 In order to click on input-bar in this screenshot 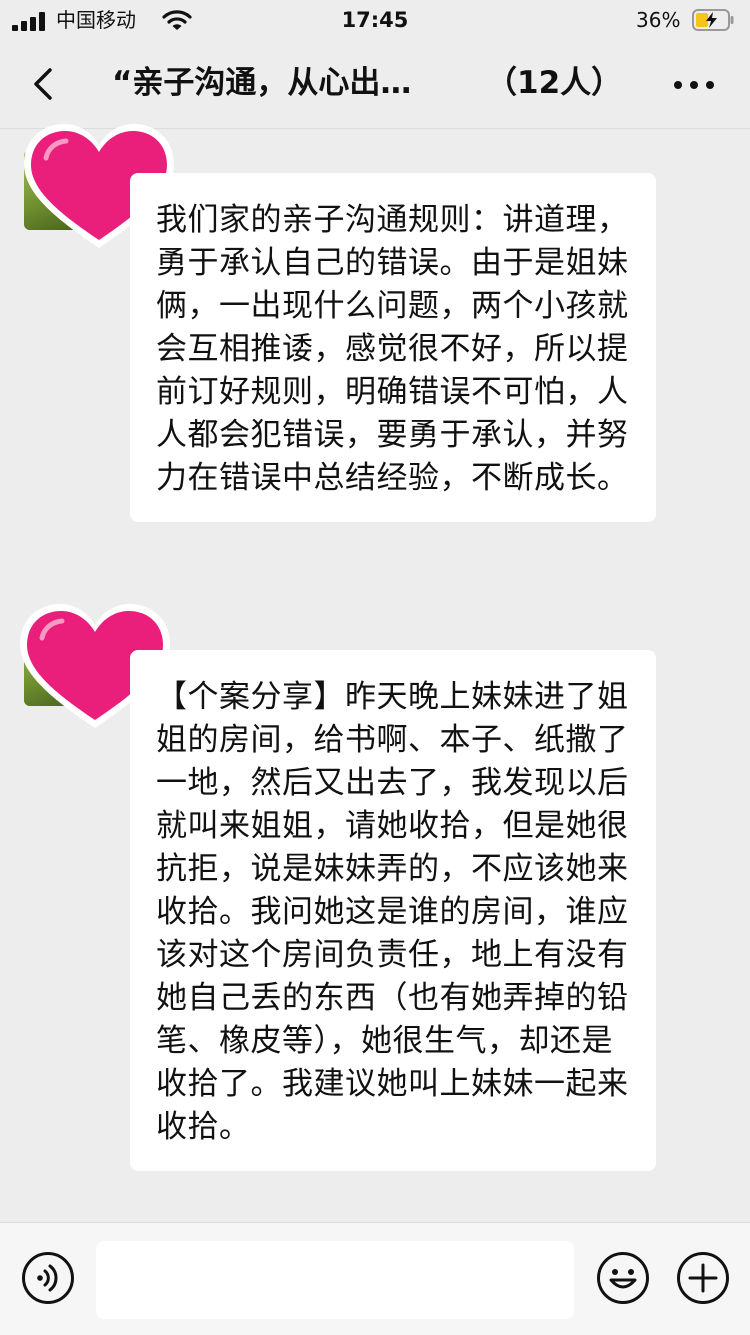, I will do `click(375, 1278)`.